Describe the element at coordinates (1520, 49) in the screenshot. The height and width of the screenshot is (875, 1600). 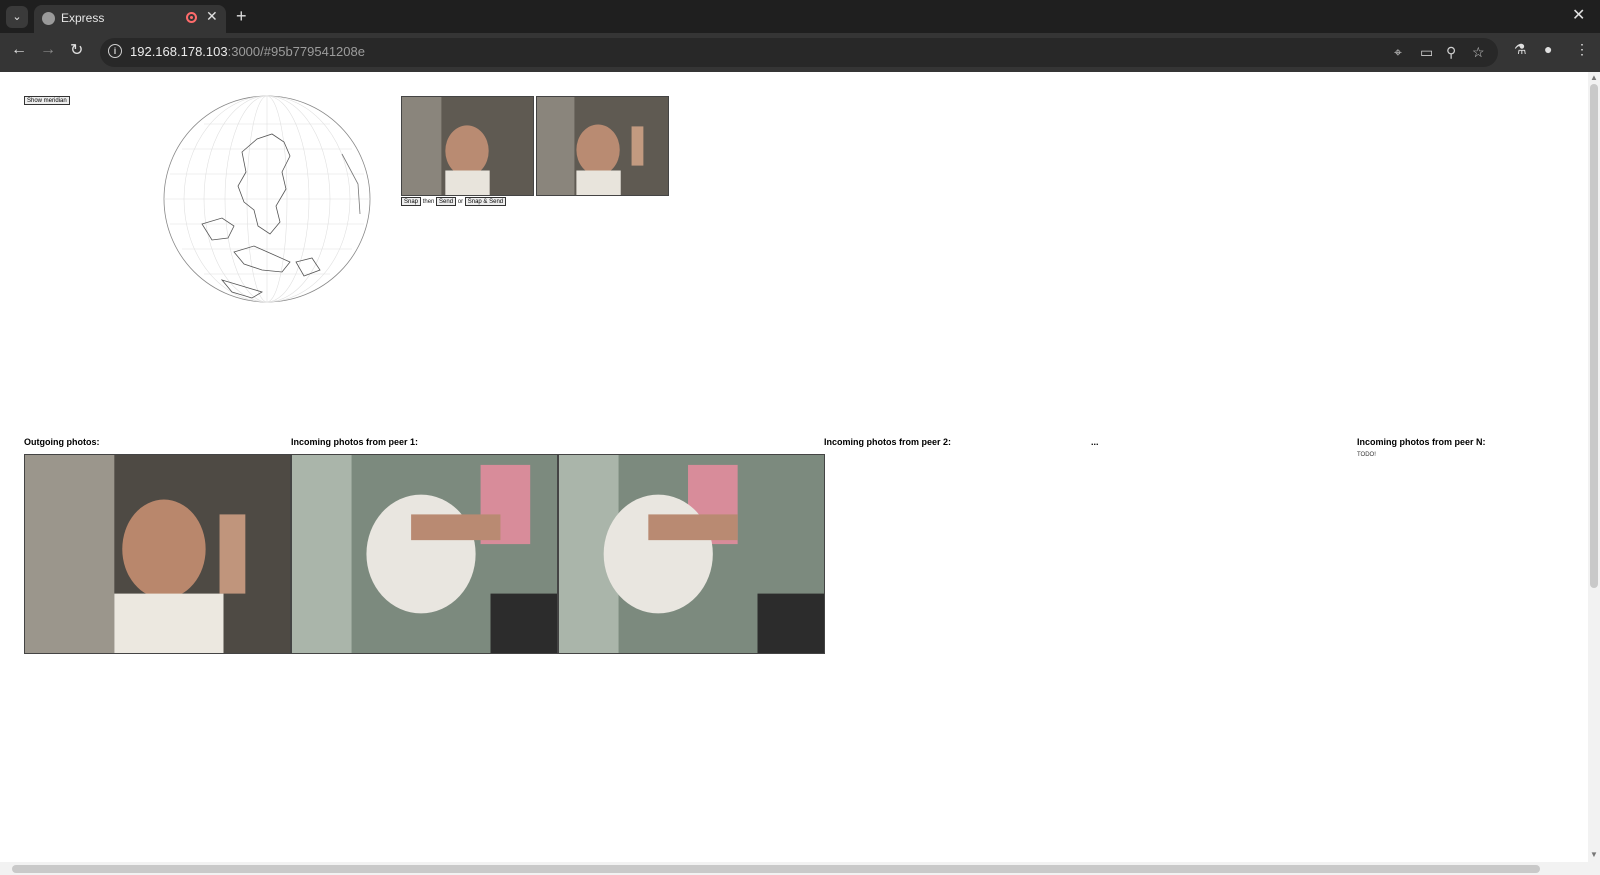
I see `labs-icon: ⚗` at that location.